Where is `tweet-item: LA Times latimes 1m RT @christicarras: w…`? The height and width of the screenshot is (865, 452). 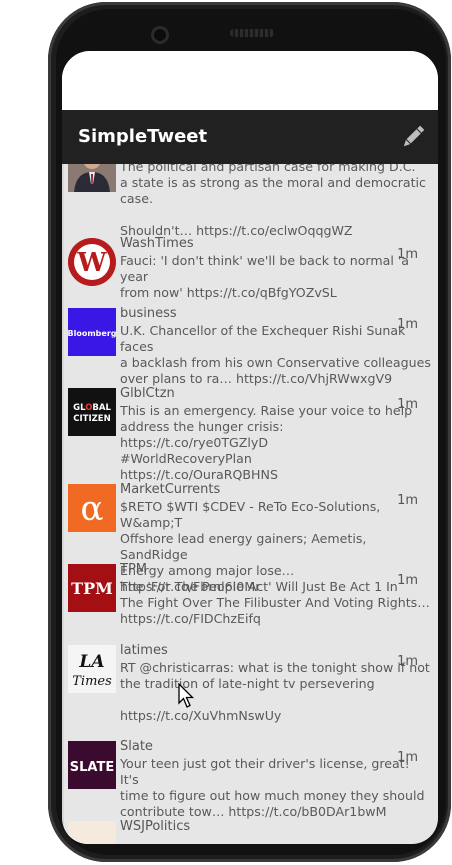
tweet-item: LA Times latimes 1m RT @christicarras: w… is located at coordinates (250, 685).